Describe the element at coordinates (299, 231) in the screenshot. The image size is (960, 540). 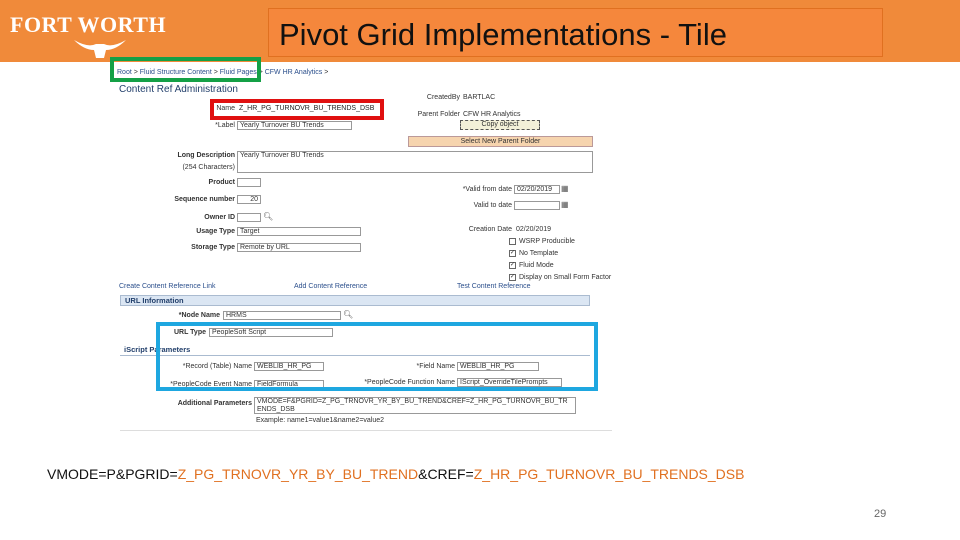
I see `usage-type-select: Target` at that location.